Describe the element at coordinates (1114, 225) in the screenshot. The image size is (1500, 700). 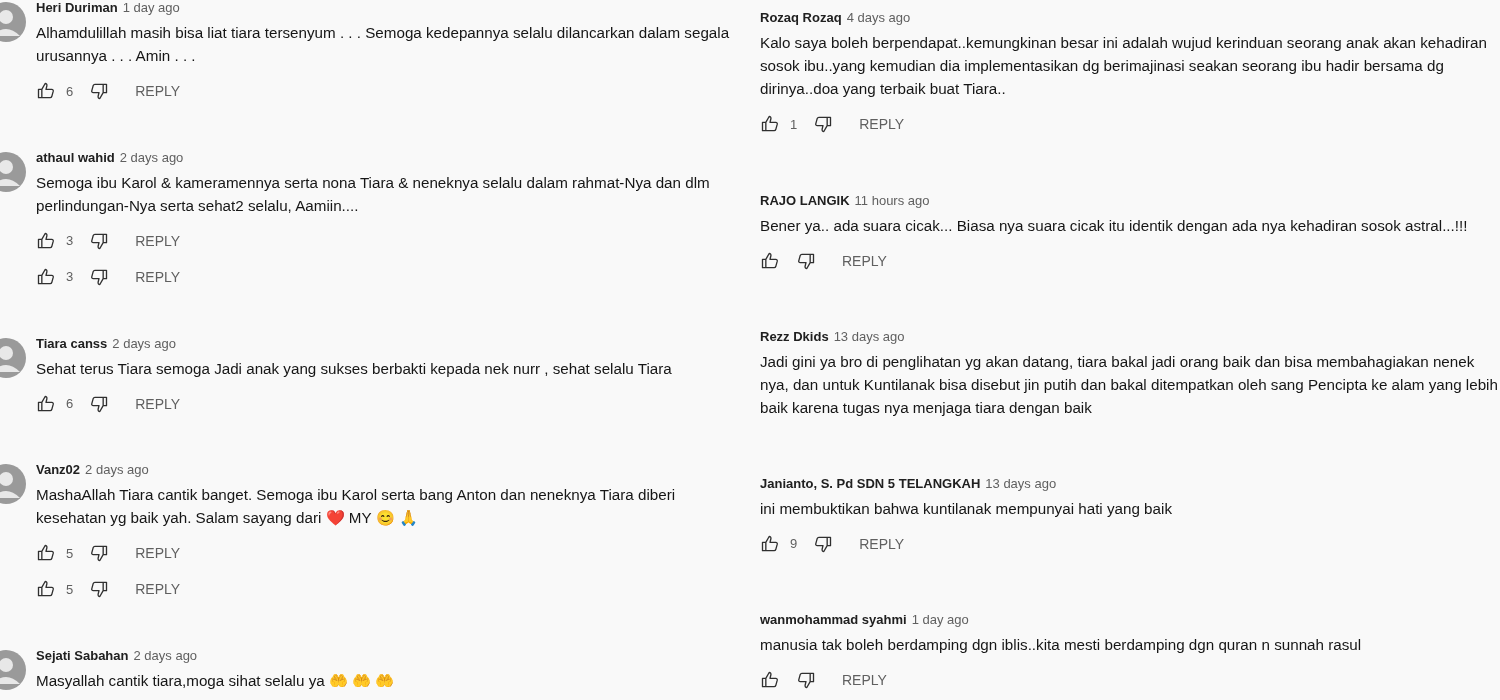
I see `comment-text: Bener ya.. ada suara cicak... Biasa nya suara cicak itu identik dengan ada nya kehadiran sosok astral...!!!` at that location.